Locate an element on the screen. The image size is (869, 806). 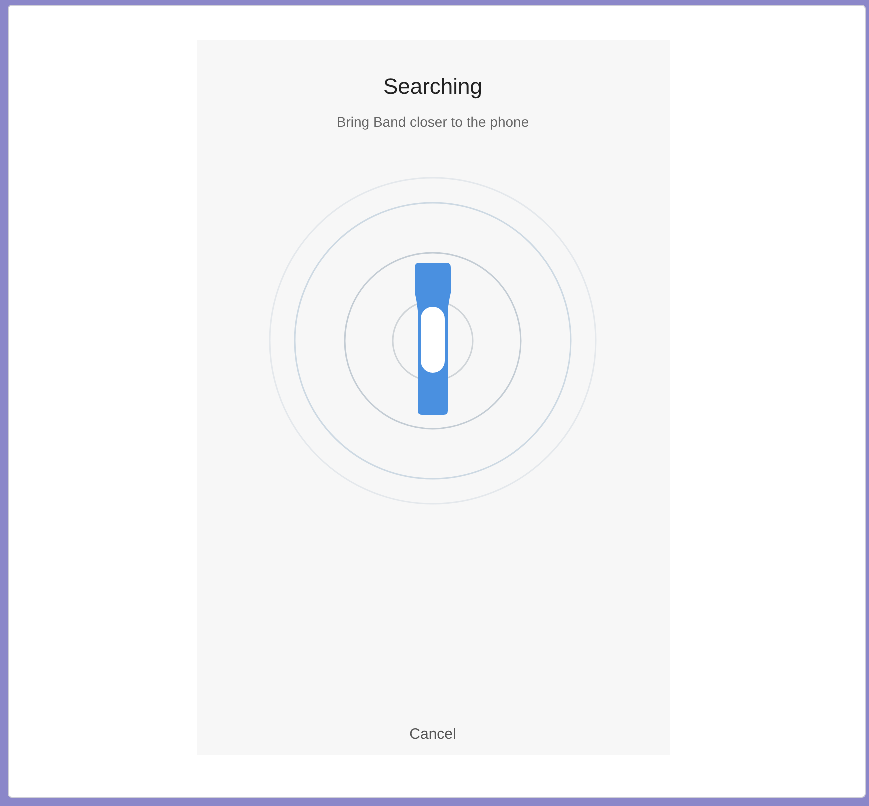
fitness-band-icon is located at coordinates (433, 339).